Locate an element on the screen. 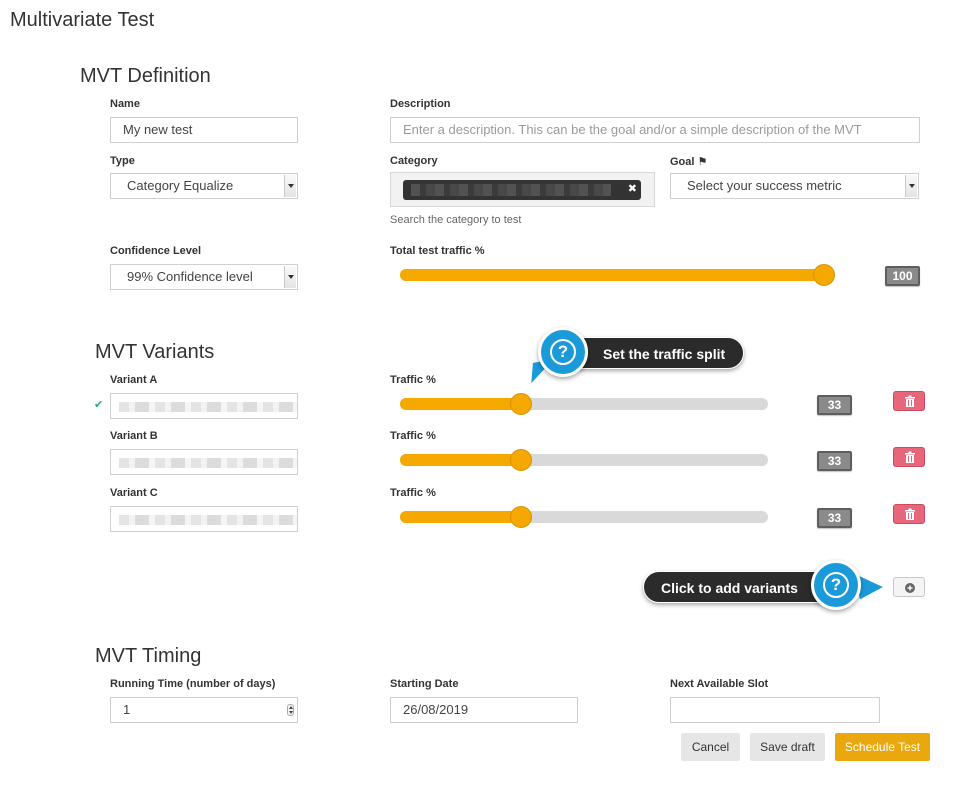 The image size is (956, 788). goal-select-value: Select your success metric is located at coordinates (764, 185).